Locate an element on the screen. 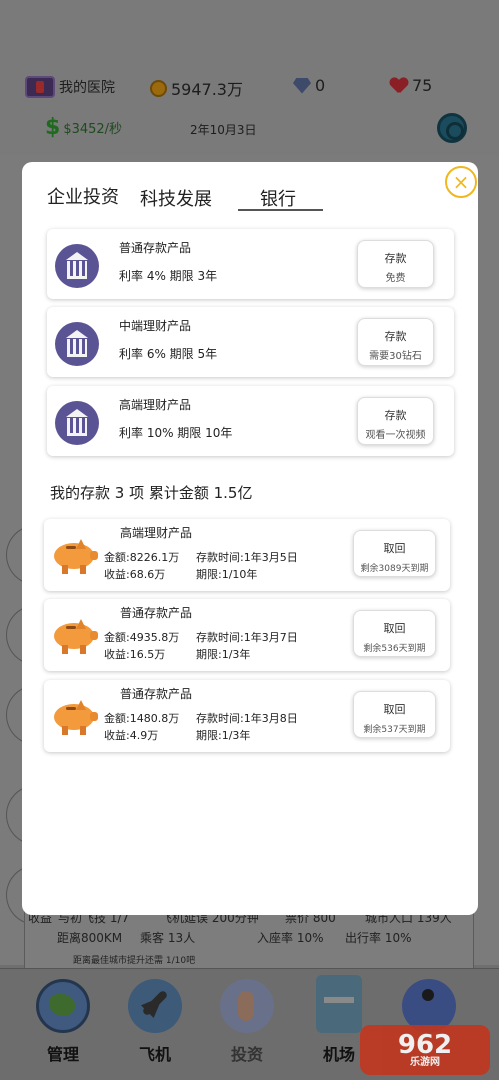 The height and width of the screenshot is (1080, 499). route-distance: 距离800KM is located at coordinates (90, 938).